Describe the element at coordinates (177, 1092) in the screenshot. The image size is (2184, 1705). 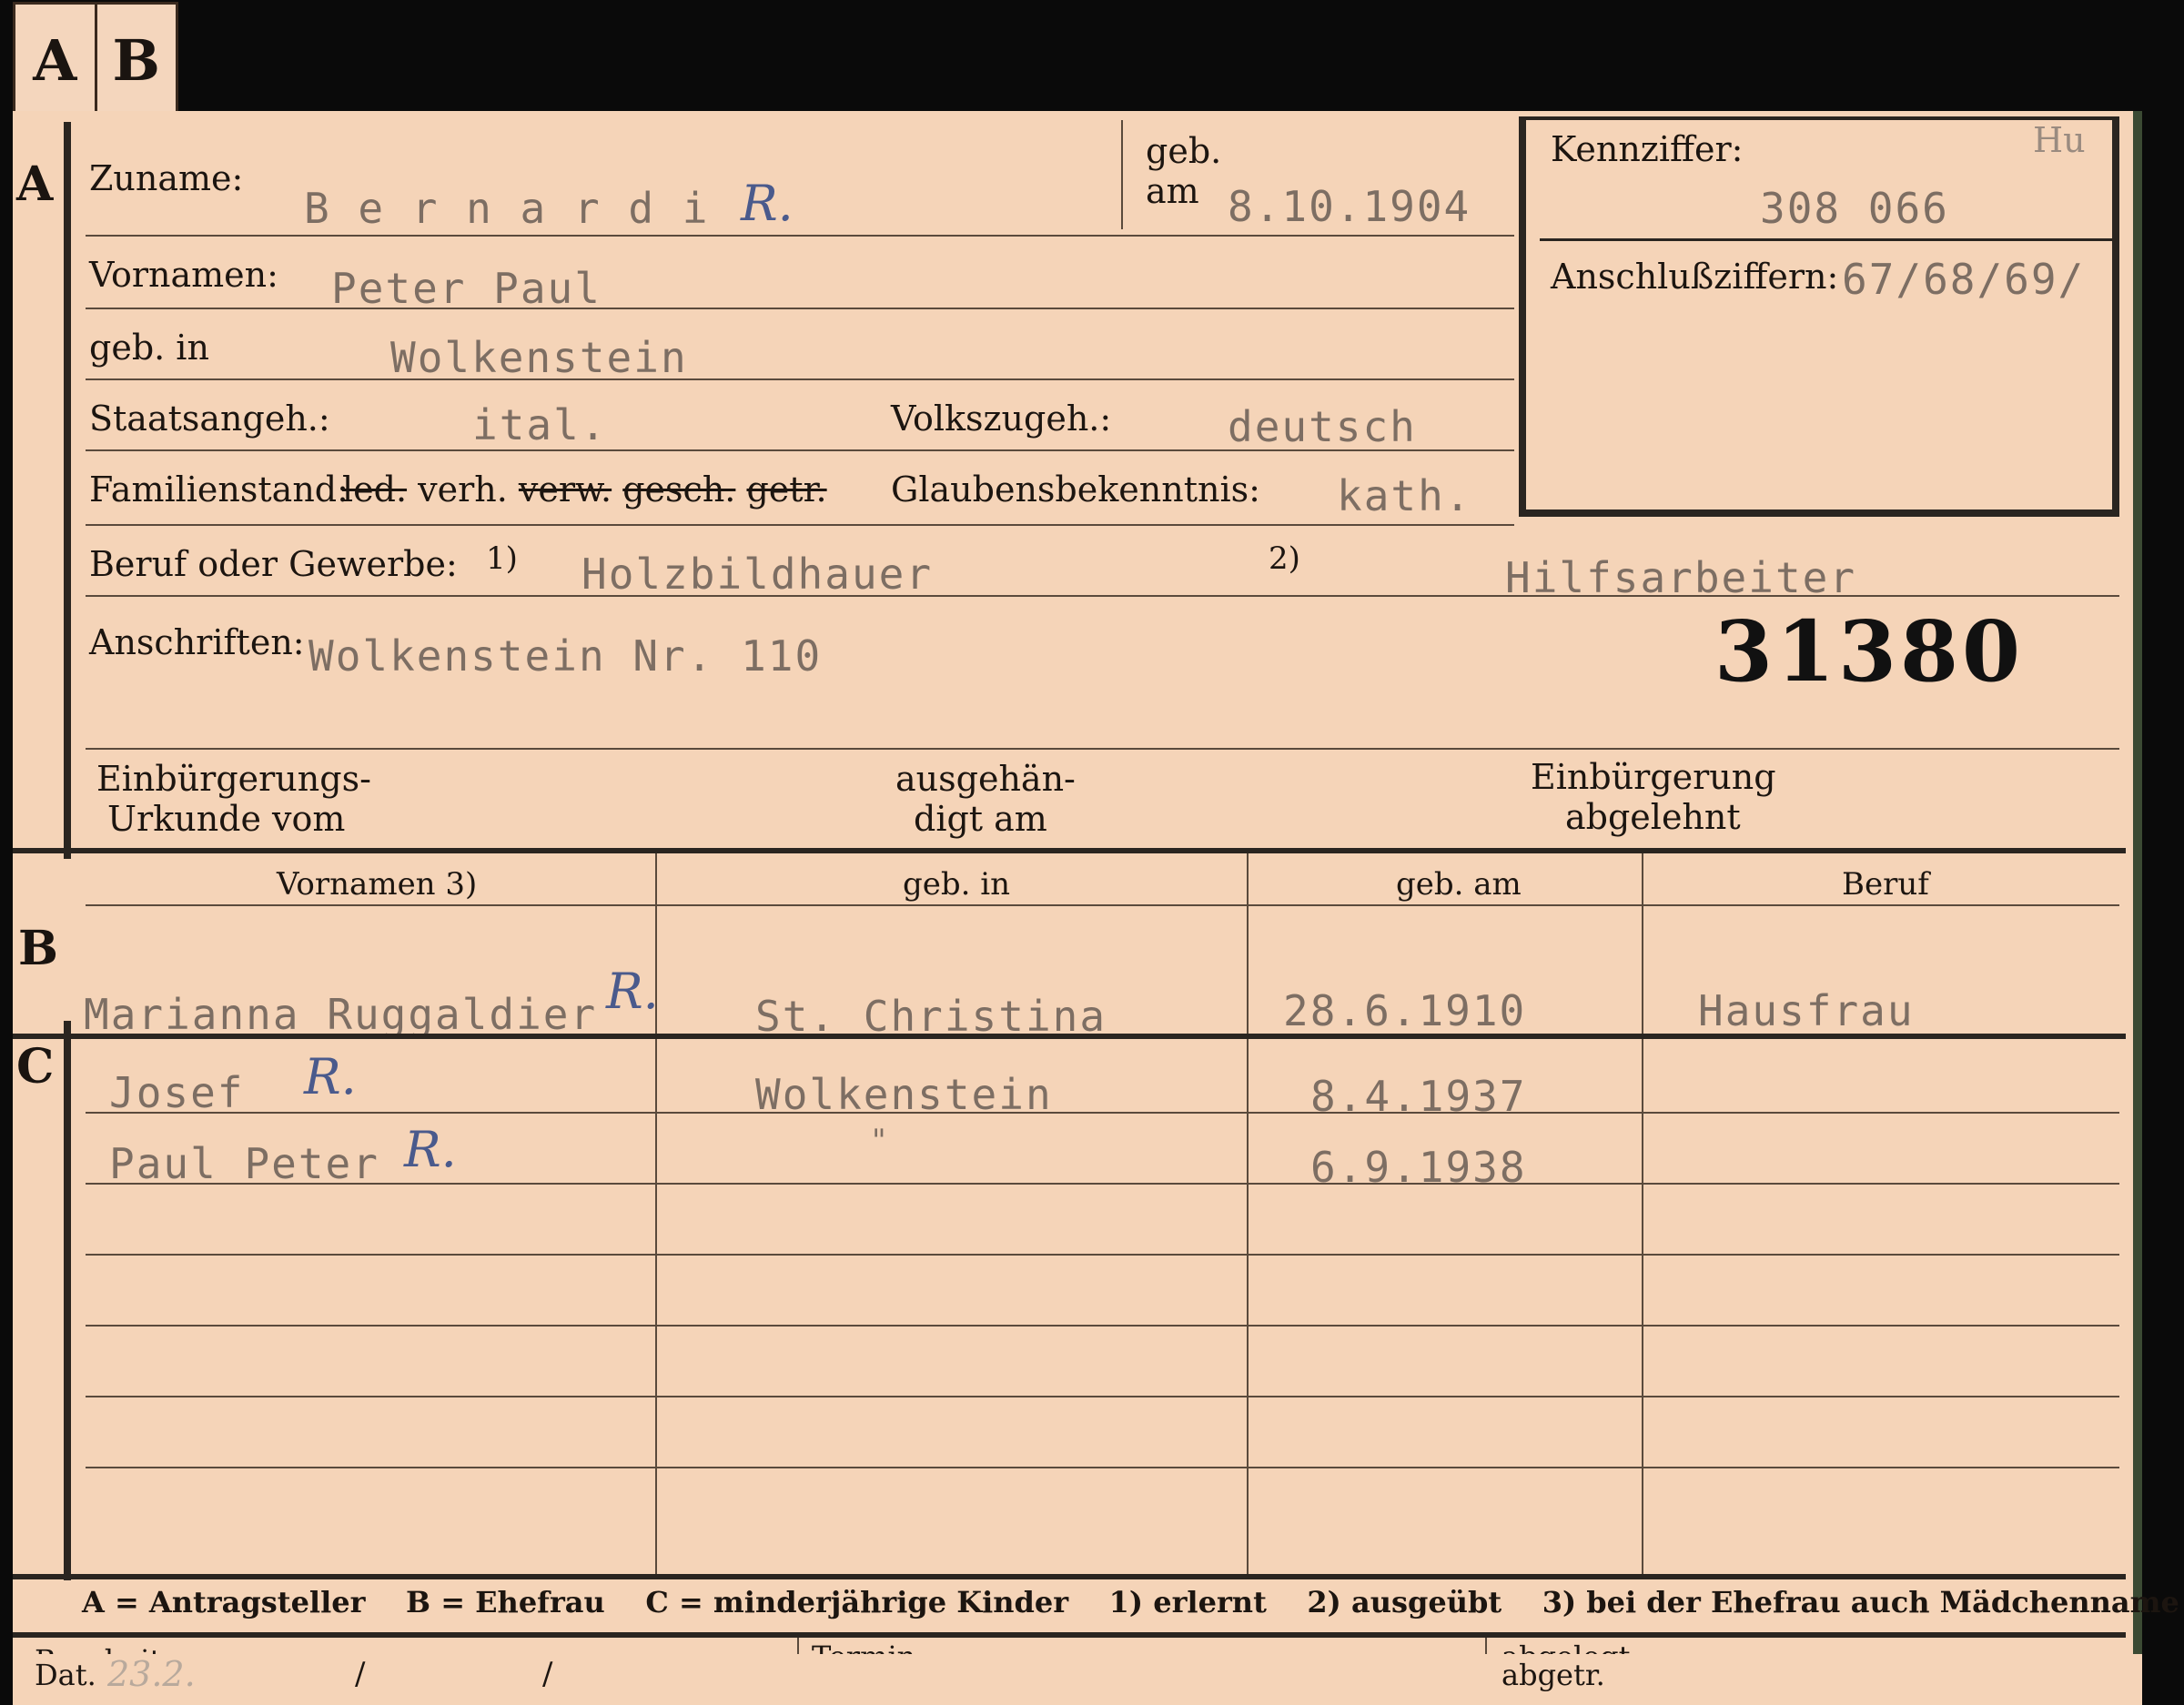
I see `child-1-name: Josef` at that location.